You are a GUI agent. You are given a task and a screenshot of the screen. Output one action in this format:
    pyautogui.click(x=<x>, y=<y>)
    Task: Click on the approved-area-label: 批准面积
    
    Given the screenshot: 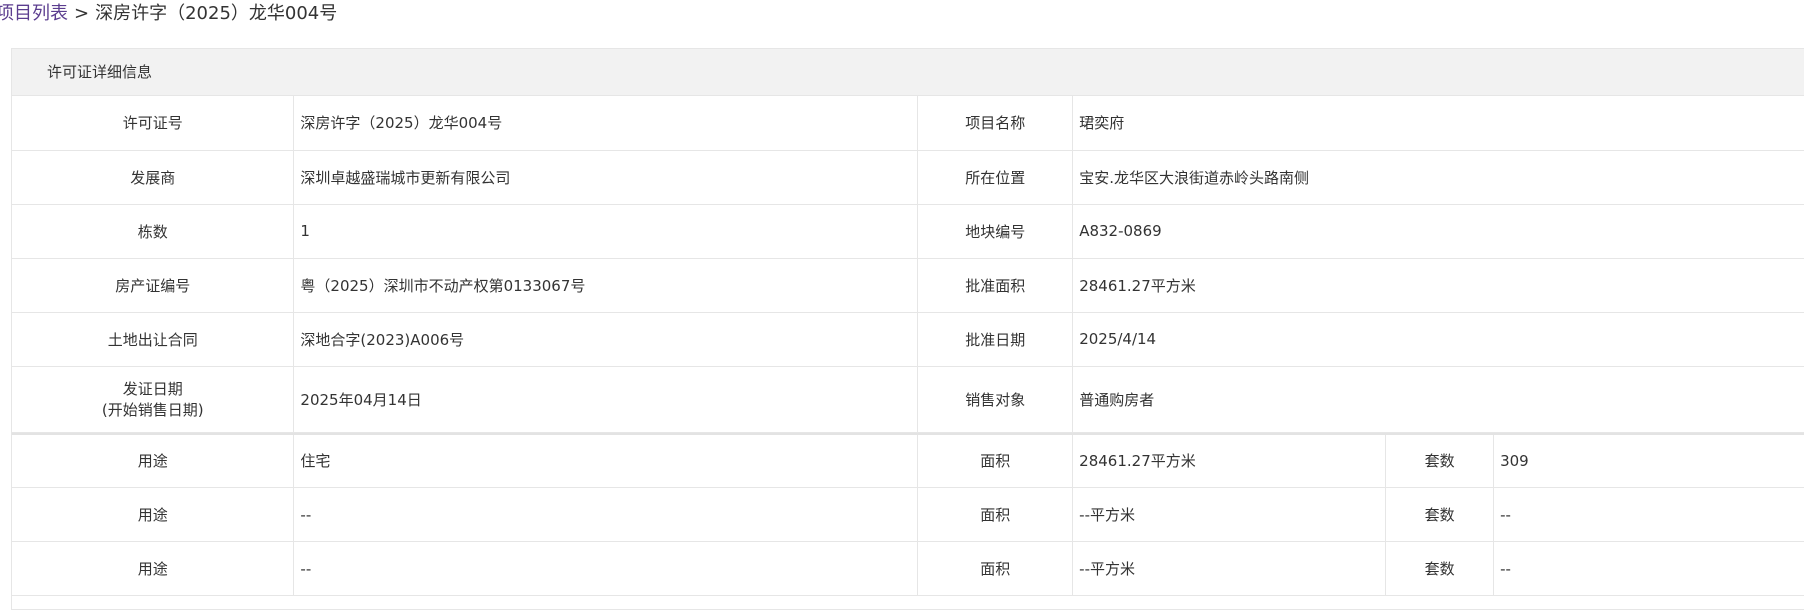 What is the action you would take?
    pyautogui.click(x=995, y=285)
    